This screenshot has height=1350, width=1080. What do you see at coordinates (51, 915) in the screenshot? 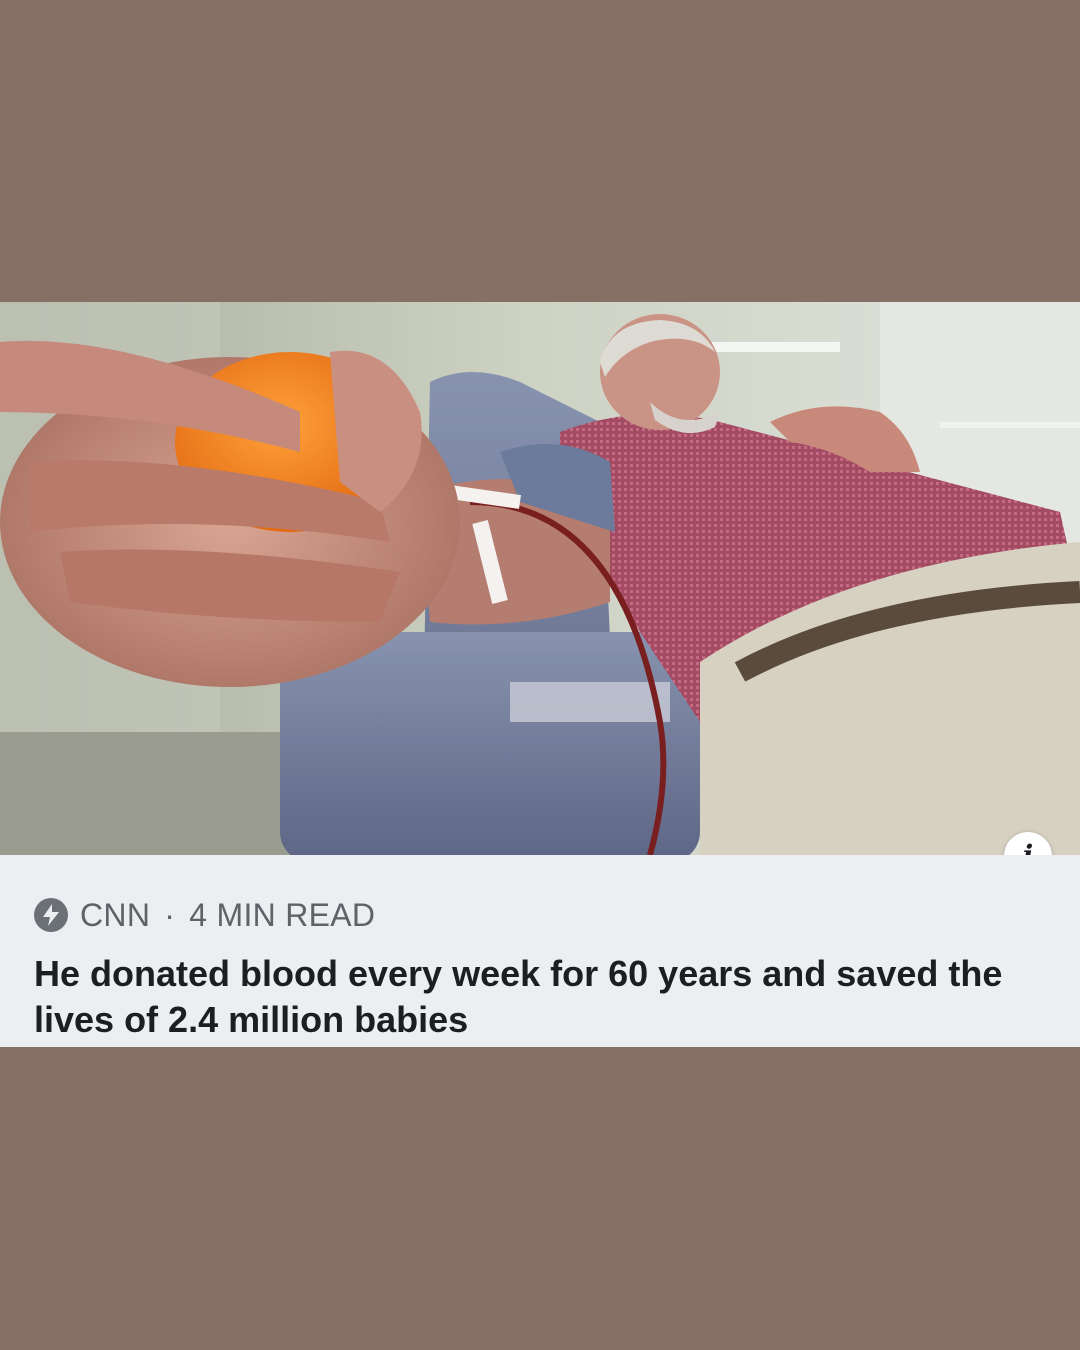
I see `lightning-bolt-icon` at bounding box center [51, 915].